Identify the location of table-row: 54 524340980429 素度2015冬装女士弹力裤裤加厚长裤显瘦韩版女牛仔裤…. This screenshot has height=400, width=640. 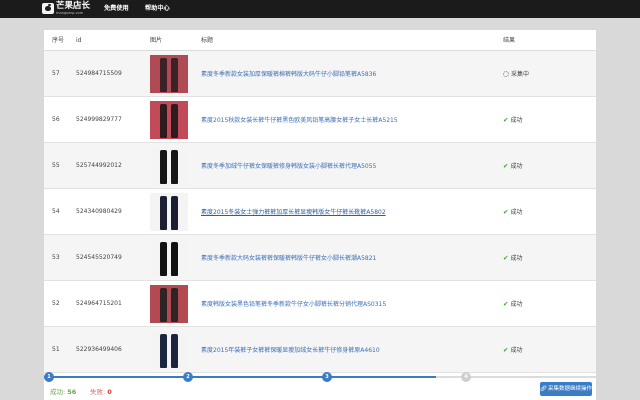
(320, 212).